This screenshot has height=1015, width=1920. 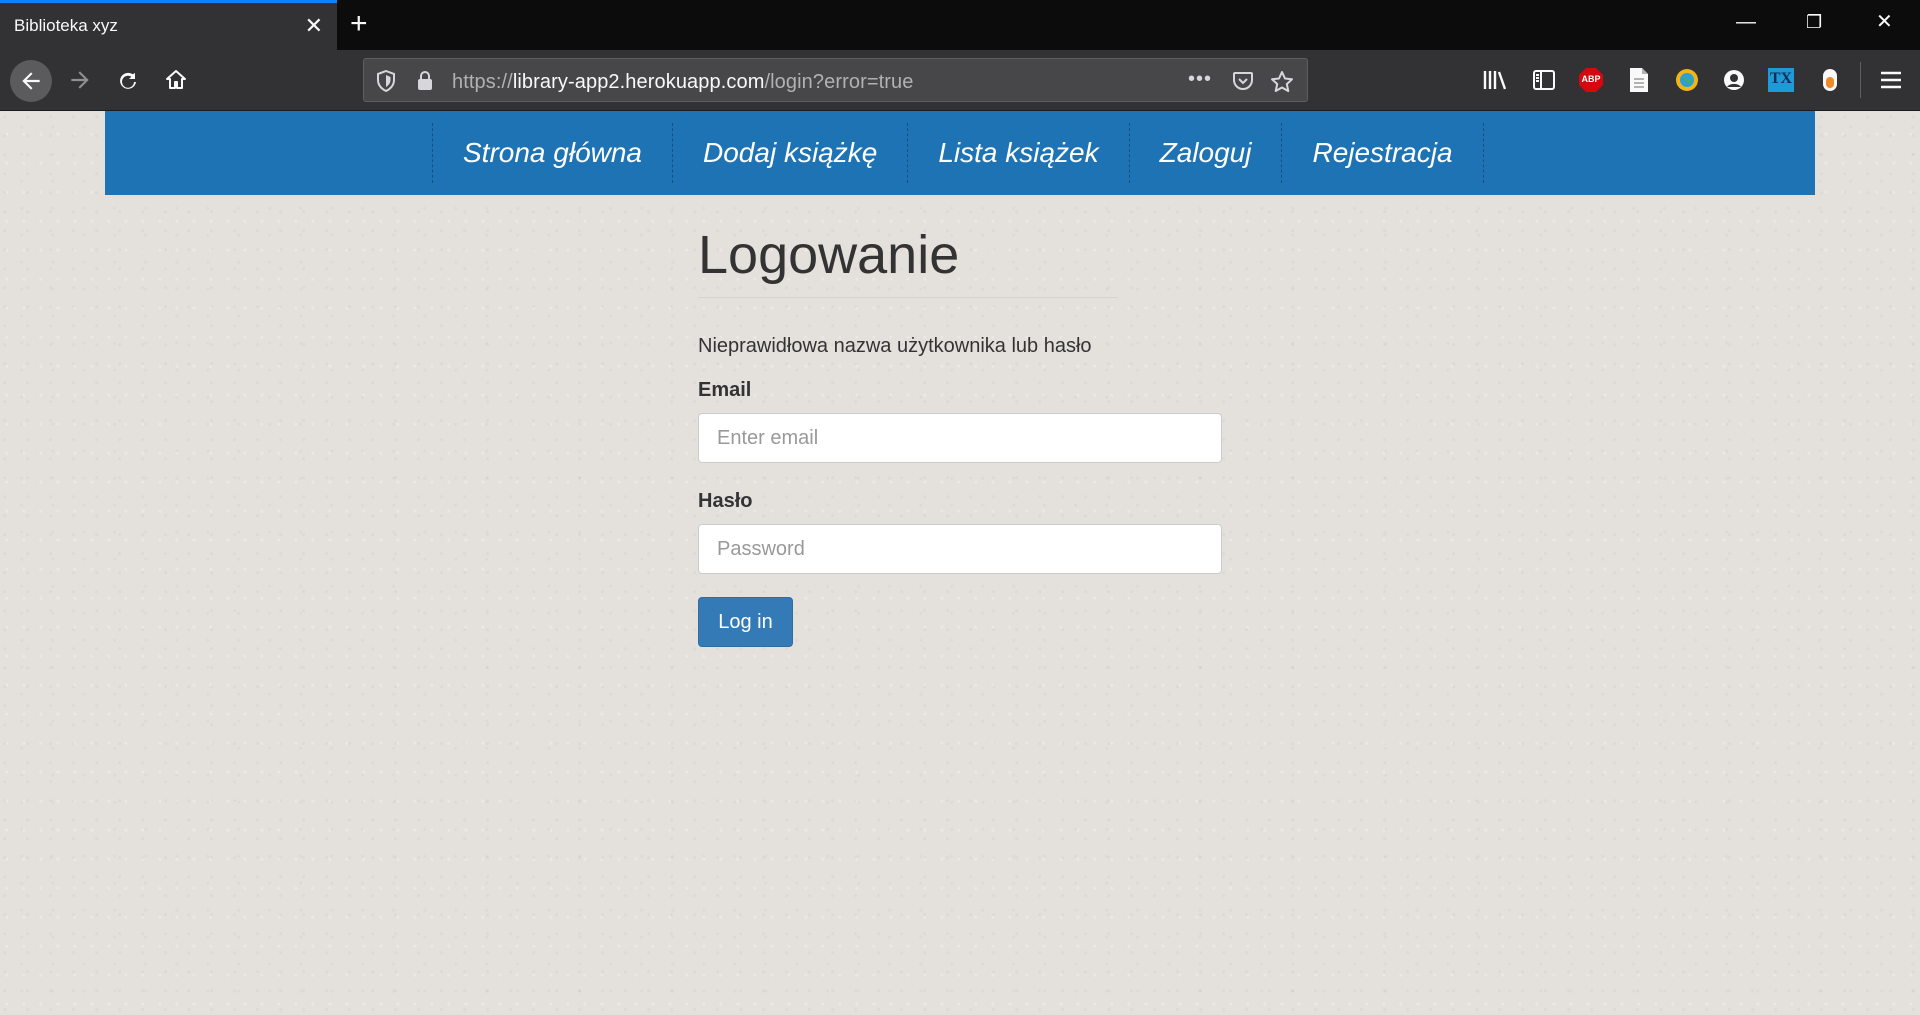 I want to click on site-nav-item-add-book: Dodaj książkę, so click(x=789, y=153).